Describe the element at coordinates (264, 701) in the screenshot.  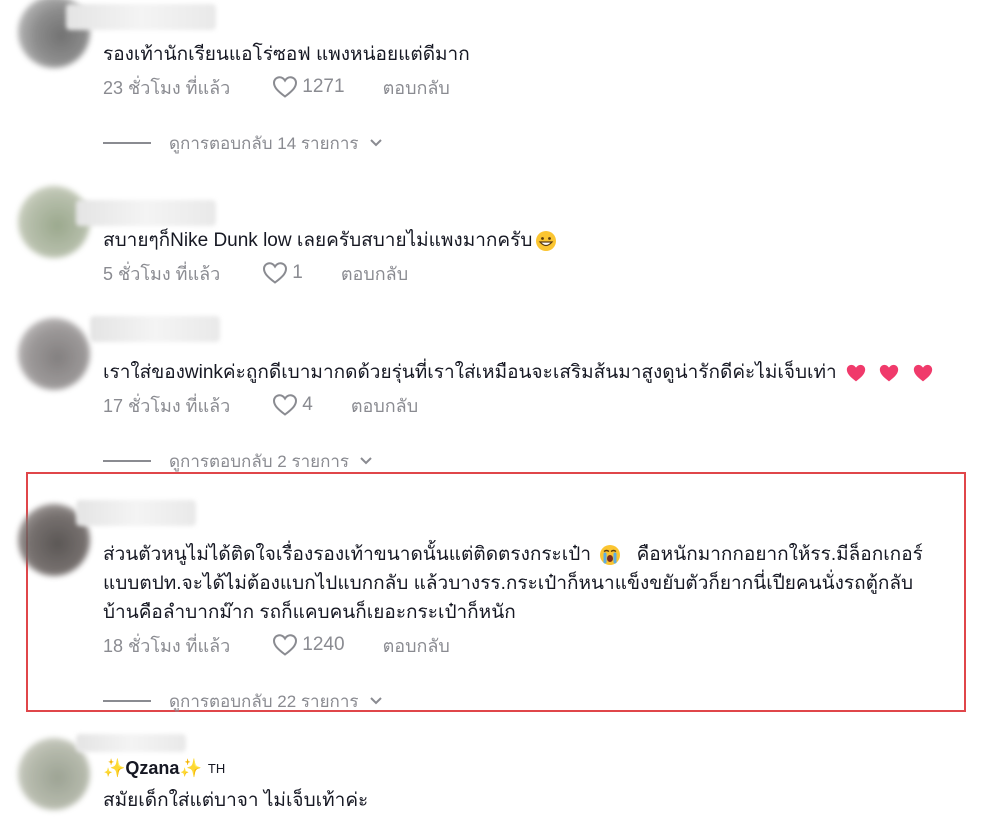
I see `view-replies-label: ดูการตอบกลับ 22 รายการ` at that location.